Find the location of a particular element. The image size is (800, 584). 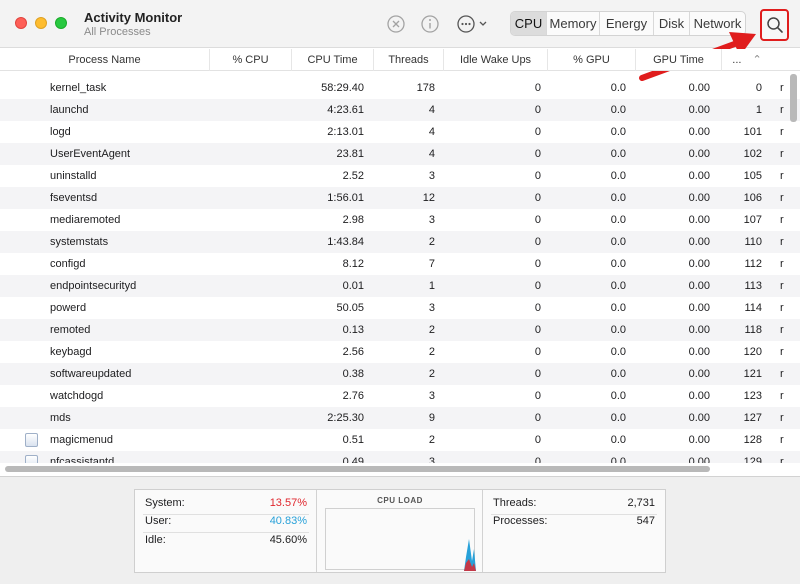

threads-count: 2 is located at coordinates (431, 440).